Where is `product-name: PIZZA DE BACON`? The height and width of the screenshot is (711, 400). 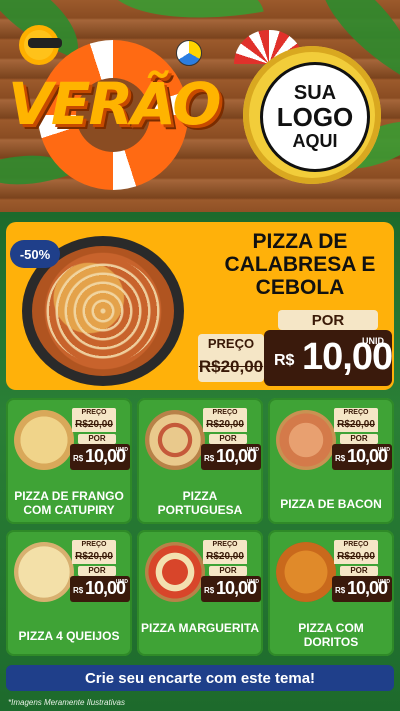 product-name: PIZZA DE BACON is located at coordinates (331, 504).